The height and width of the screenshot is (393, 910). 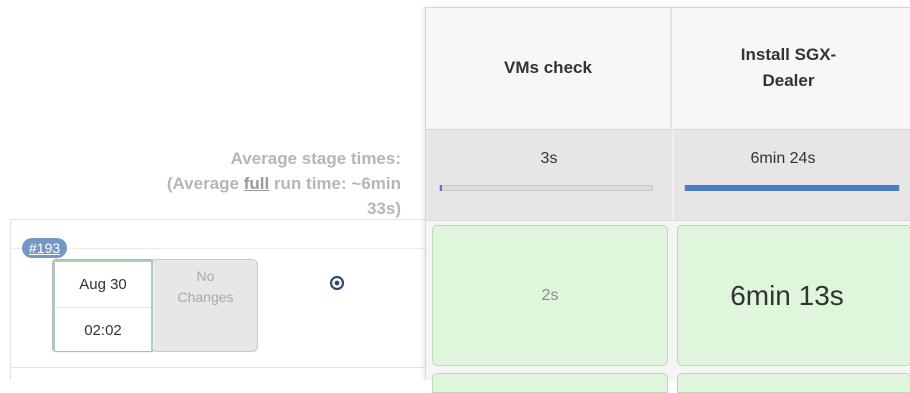 I want to click on avg-time: 6min 24s, so click(x=783, y=158).